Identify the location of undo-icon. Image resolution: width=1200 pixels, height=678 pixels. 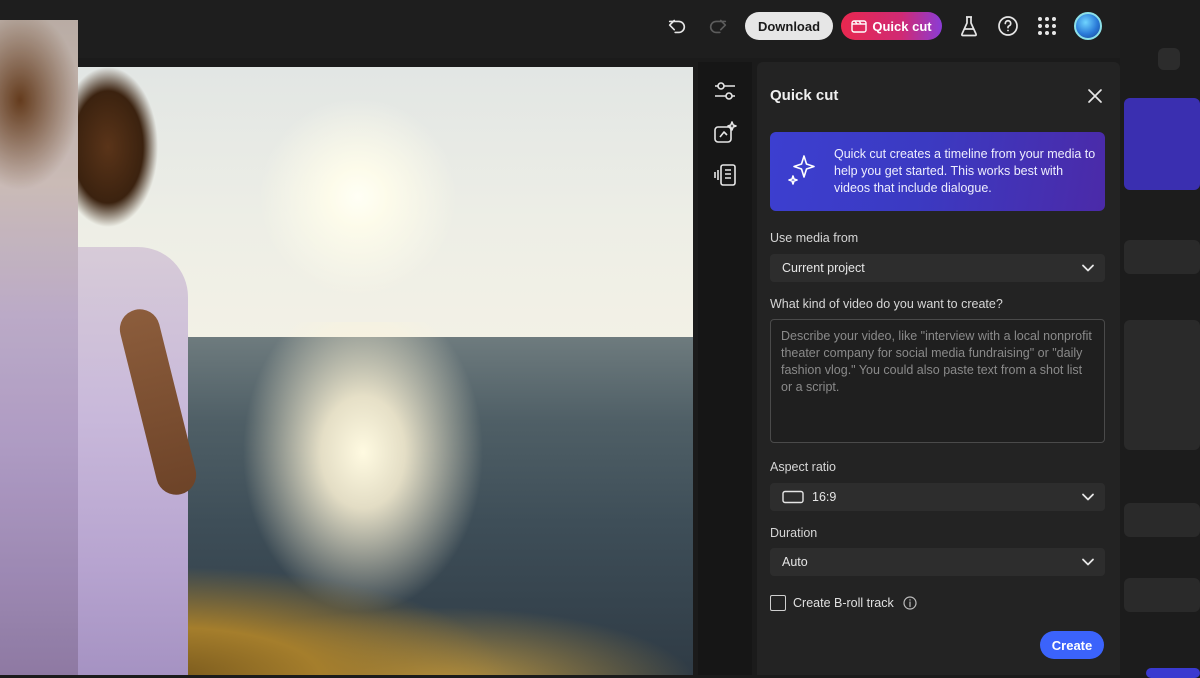
(677, 26).